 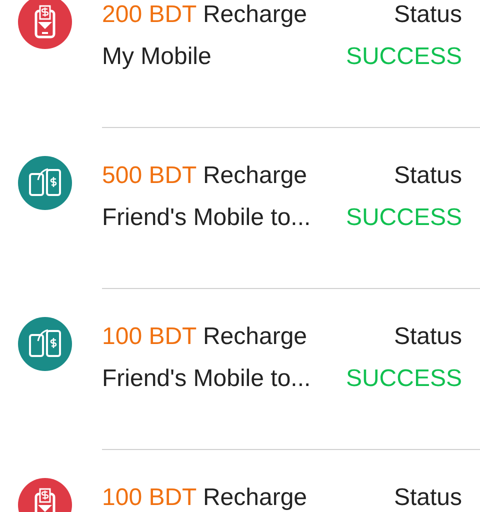 I want to click on transaction-title: 500 BDT Recharge, so click(x=205, y=176).